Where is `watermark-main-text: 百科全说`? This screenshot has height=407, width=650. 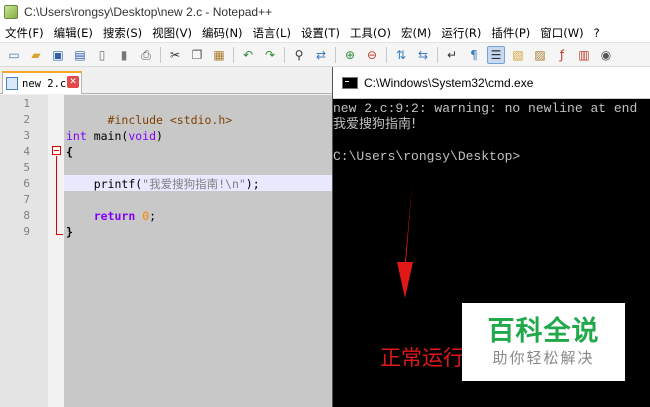
watermark-main-text: 百科全说 is located at coordinates (543, 331).